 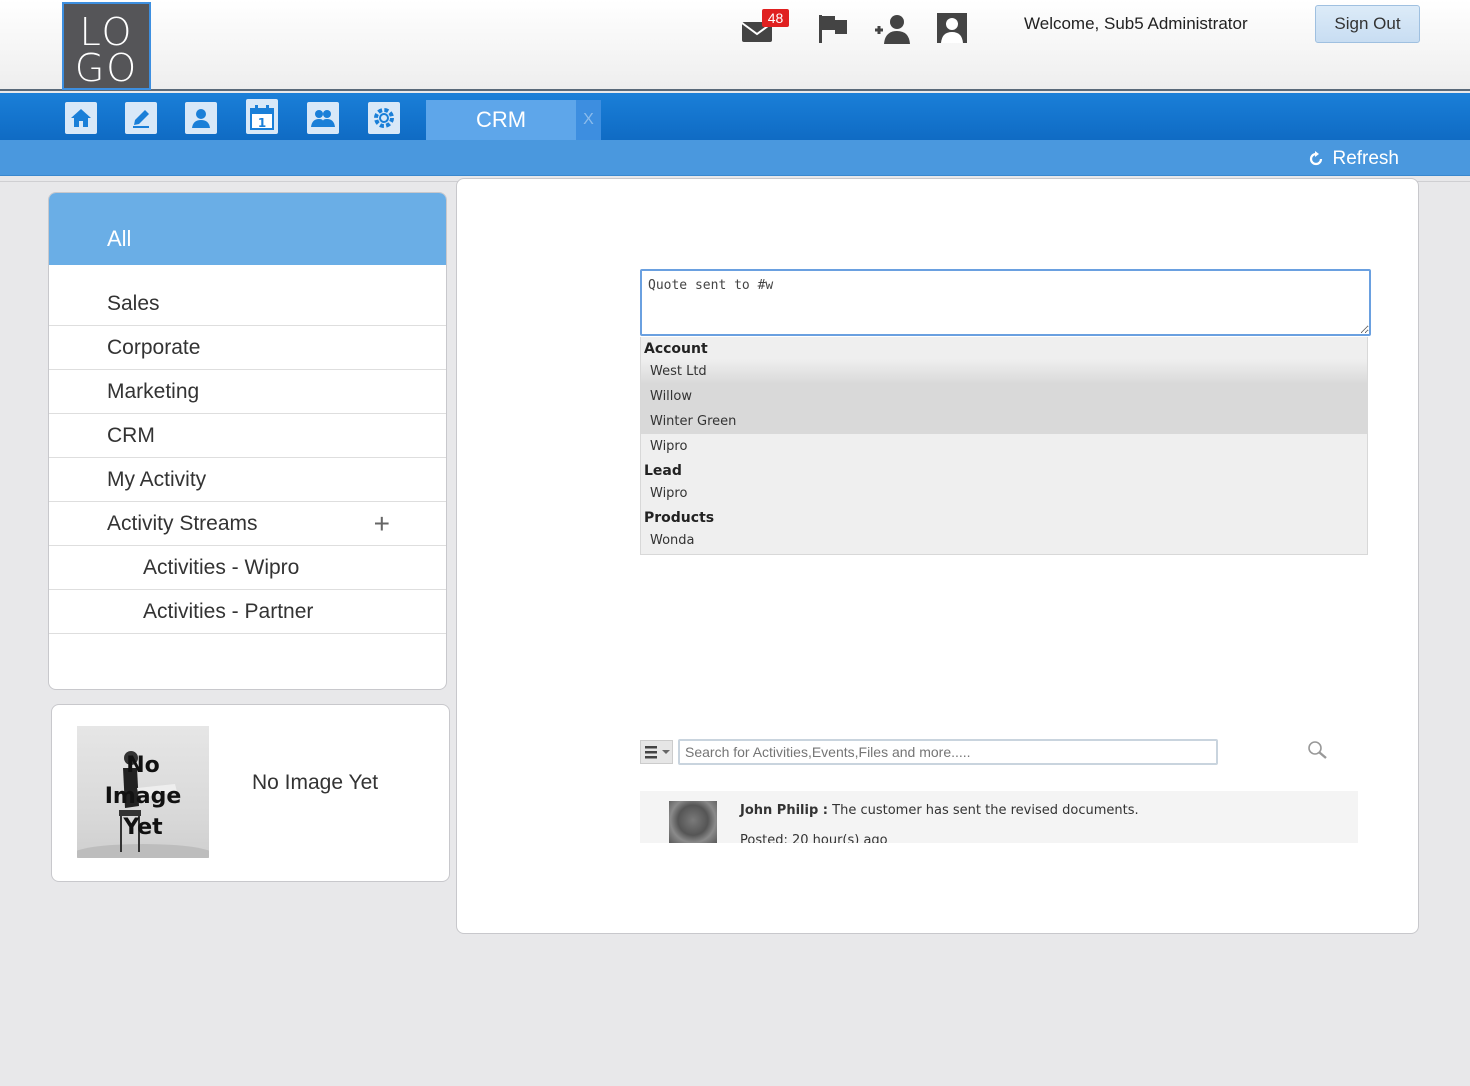 What do you see at coordinates (81, 118) in the screenshot?
I see `home-icon` at bounding box center [81, 118].